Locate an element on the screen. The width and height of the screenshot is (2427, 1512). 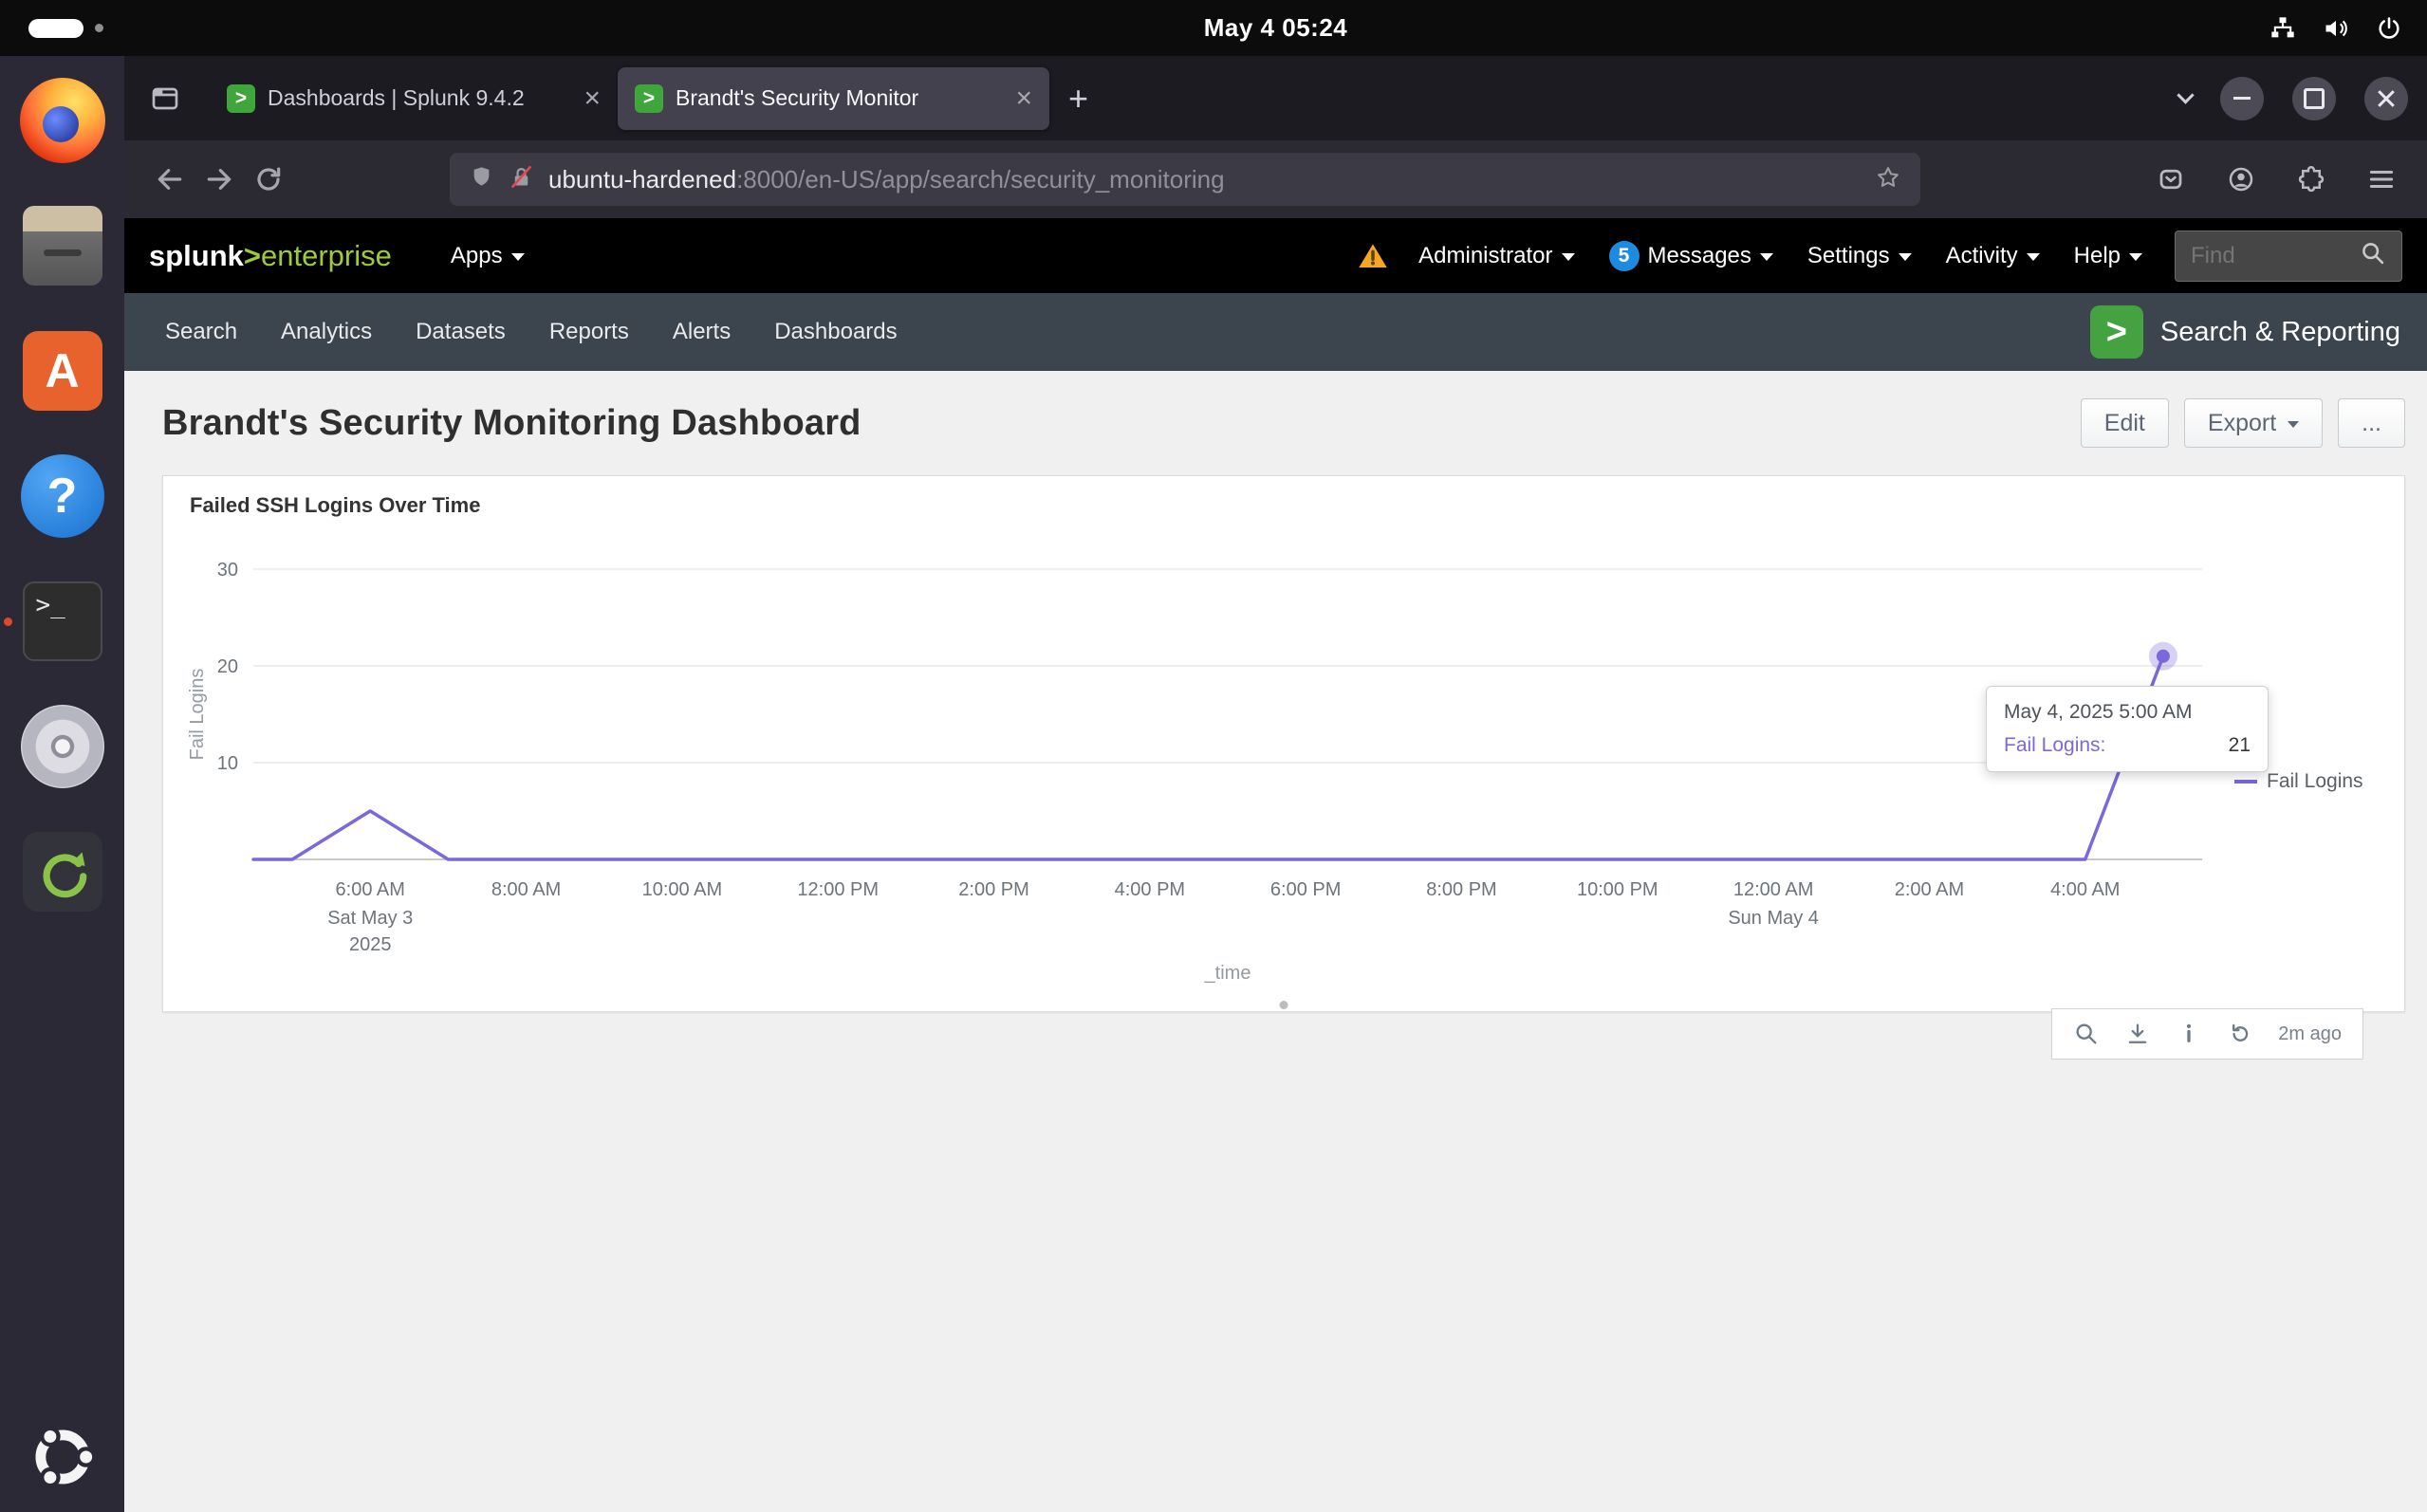
nav-item-reports: Reports is located at coordinates (589, 332).